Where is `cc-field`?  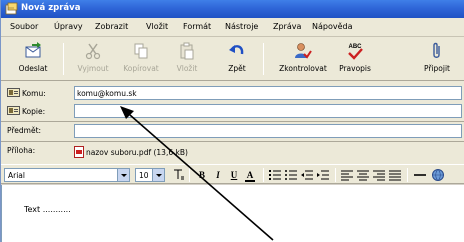 cc-field is located at coordinates (268, 111).